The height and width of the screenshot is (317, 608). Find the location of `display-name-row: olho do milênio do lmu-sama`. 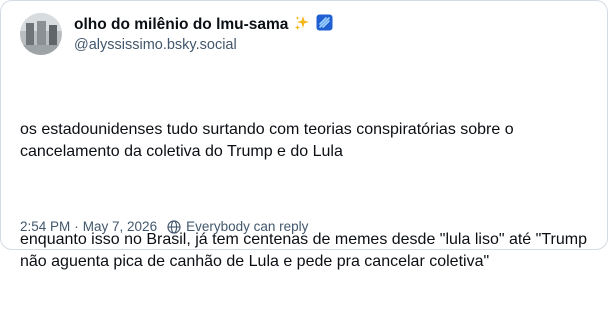

display-name-row: olho do milênio do lmu-sama is located at coordinates (203, 25).